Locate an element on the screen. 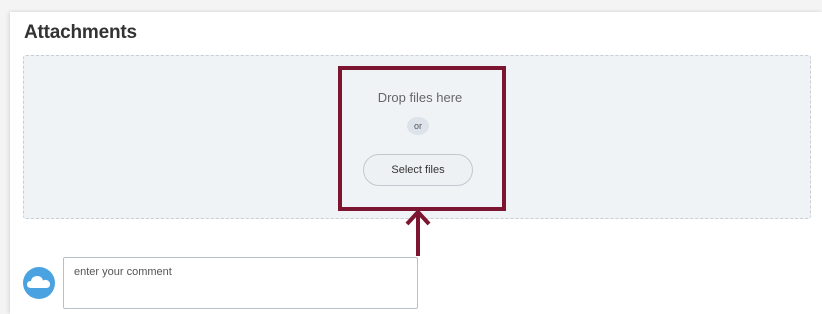 Image resolution: width=822 pixels, height=314 pixels. user-avatar is located at coordinates (39, 283).